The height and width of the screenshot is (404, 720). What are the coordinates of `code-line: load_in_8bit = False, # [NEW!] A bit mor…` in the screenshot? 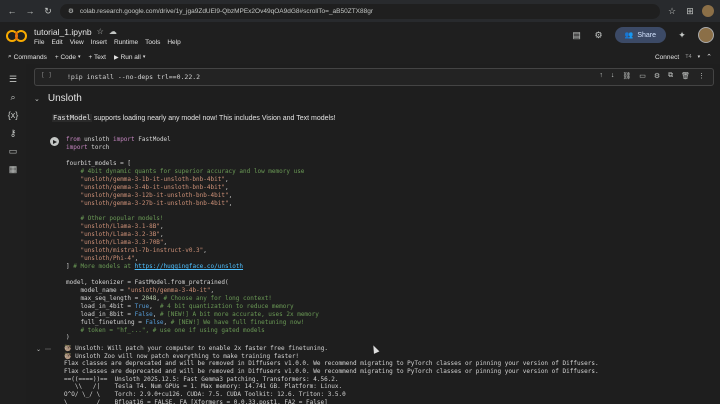 It's located at (385, 315).